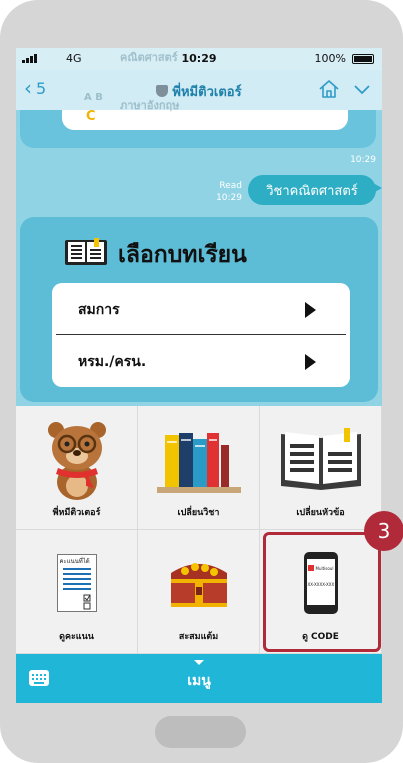 The width and height of the screenshot is (403, 763). What do you see at coordinates (201, 362) in the screenshot?
I see `lesson-option-gcd-lcm: หรม./ครน.` at bounding box center [201, 362].